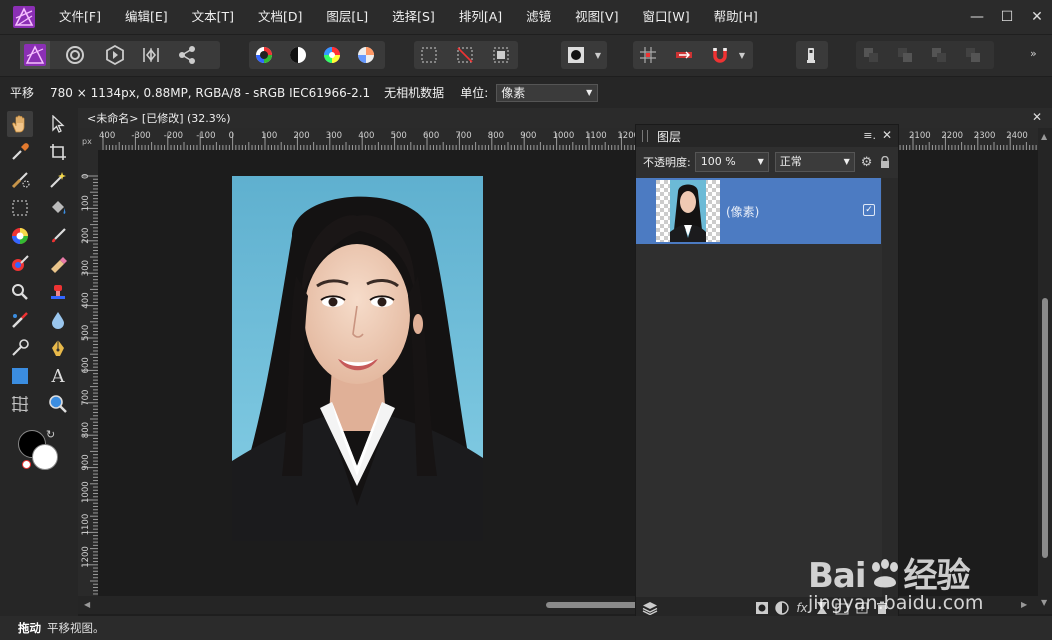 This screenshot has width=1052, height=640. What do you see at coordinates (501, 55) in the screenshot?
I see `invert-selection-icon` at bounding box center [501, 55].